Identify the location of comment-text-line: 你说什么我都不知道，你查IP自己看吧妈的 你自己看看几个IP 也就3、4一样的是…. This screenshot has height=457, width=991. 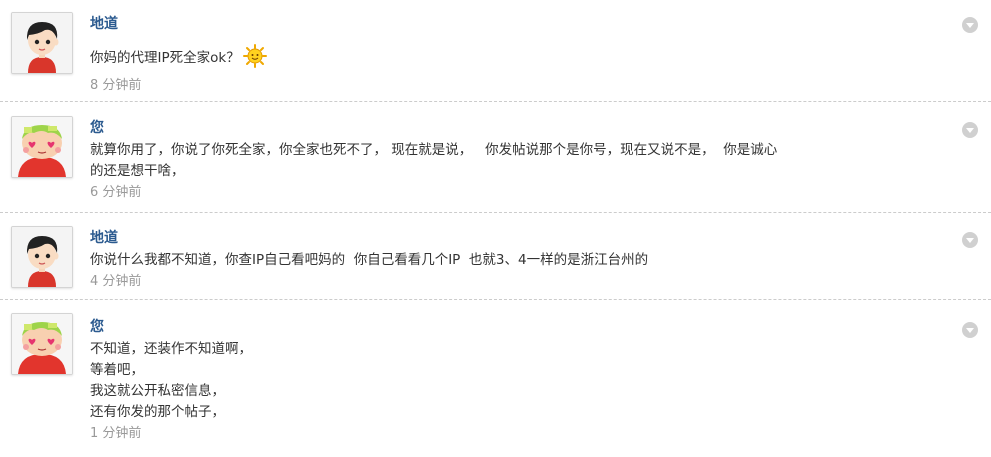
(369, 260).